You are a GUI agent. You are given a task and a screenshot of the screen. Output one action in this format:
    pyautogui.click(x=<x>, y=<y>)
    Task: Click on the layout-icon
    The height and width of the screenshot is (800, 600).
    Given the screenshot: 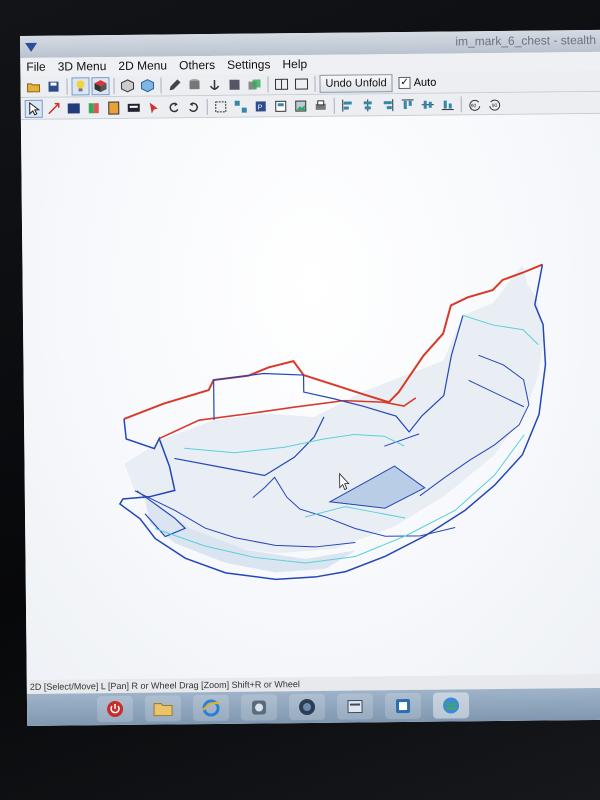 What is the action you would take?
    pyautogui.click(x=281, y=106)
    